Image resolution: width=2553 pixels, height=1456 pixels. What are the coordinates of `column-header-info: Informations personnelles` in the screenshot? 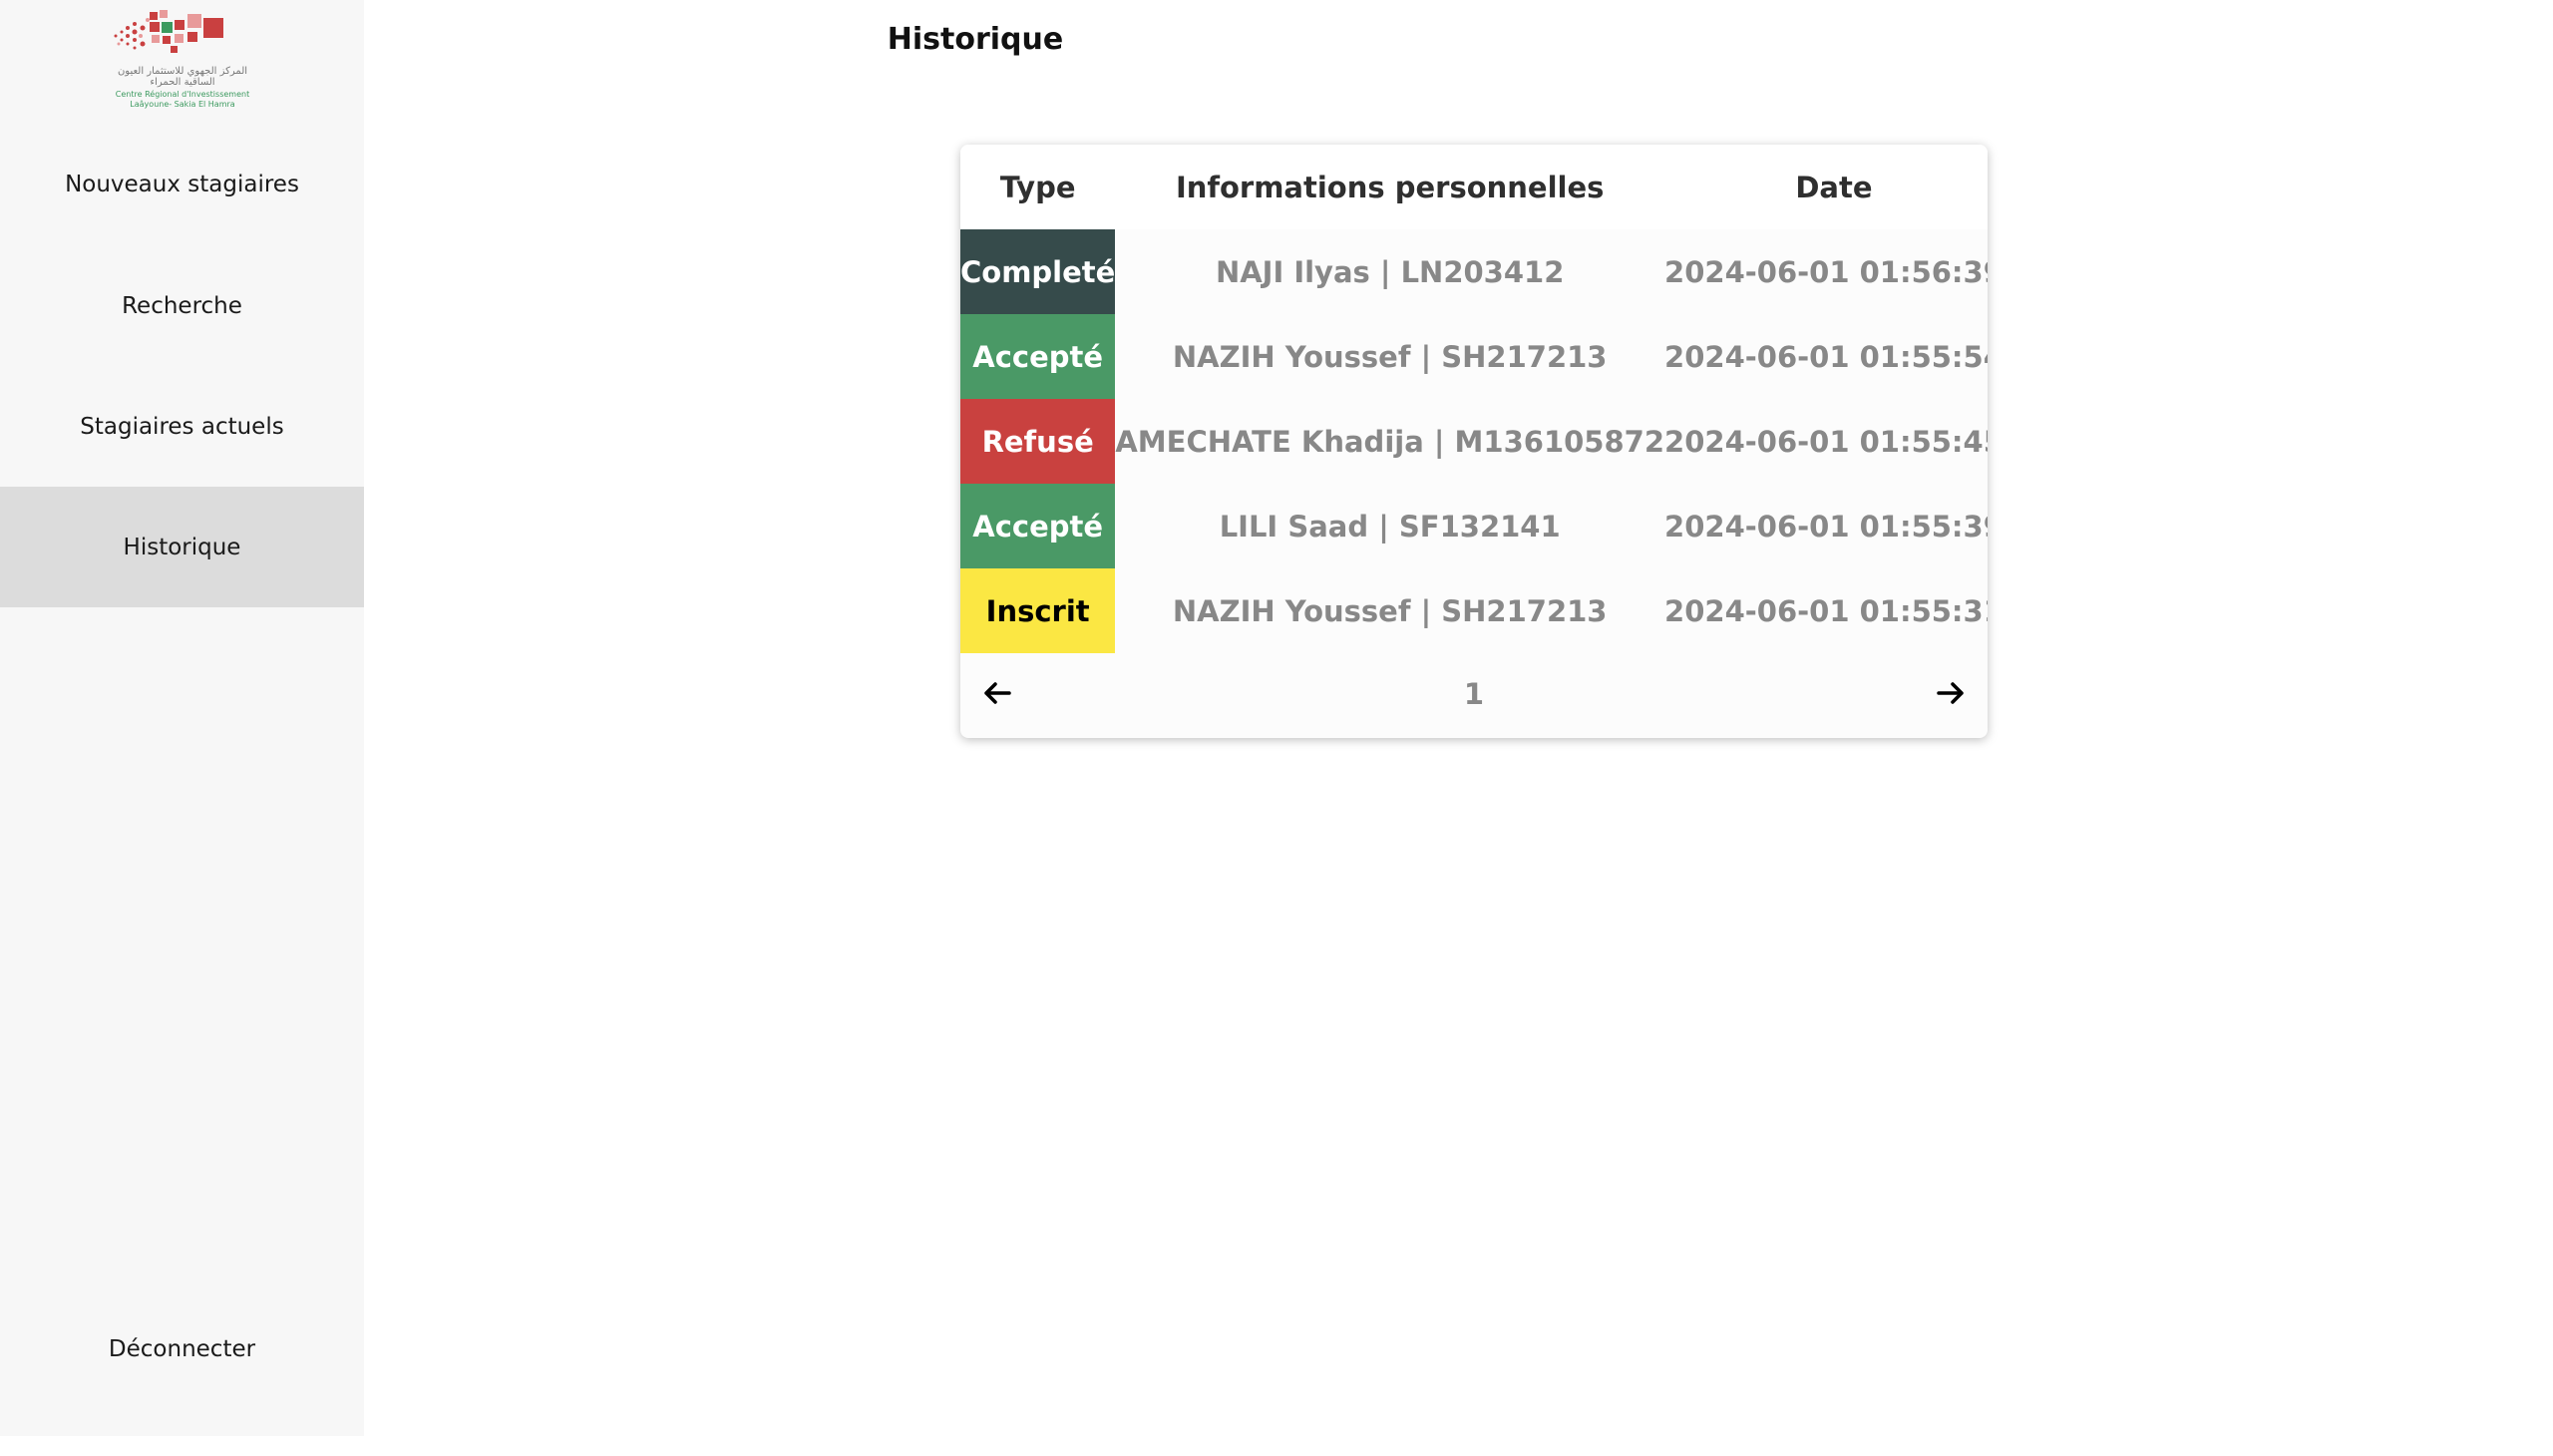 It's located at (1390, 187).